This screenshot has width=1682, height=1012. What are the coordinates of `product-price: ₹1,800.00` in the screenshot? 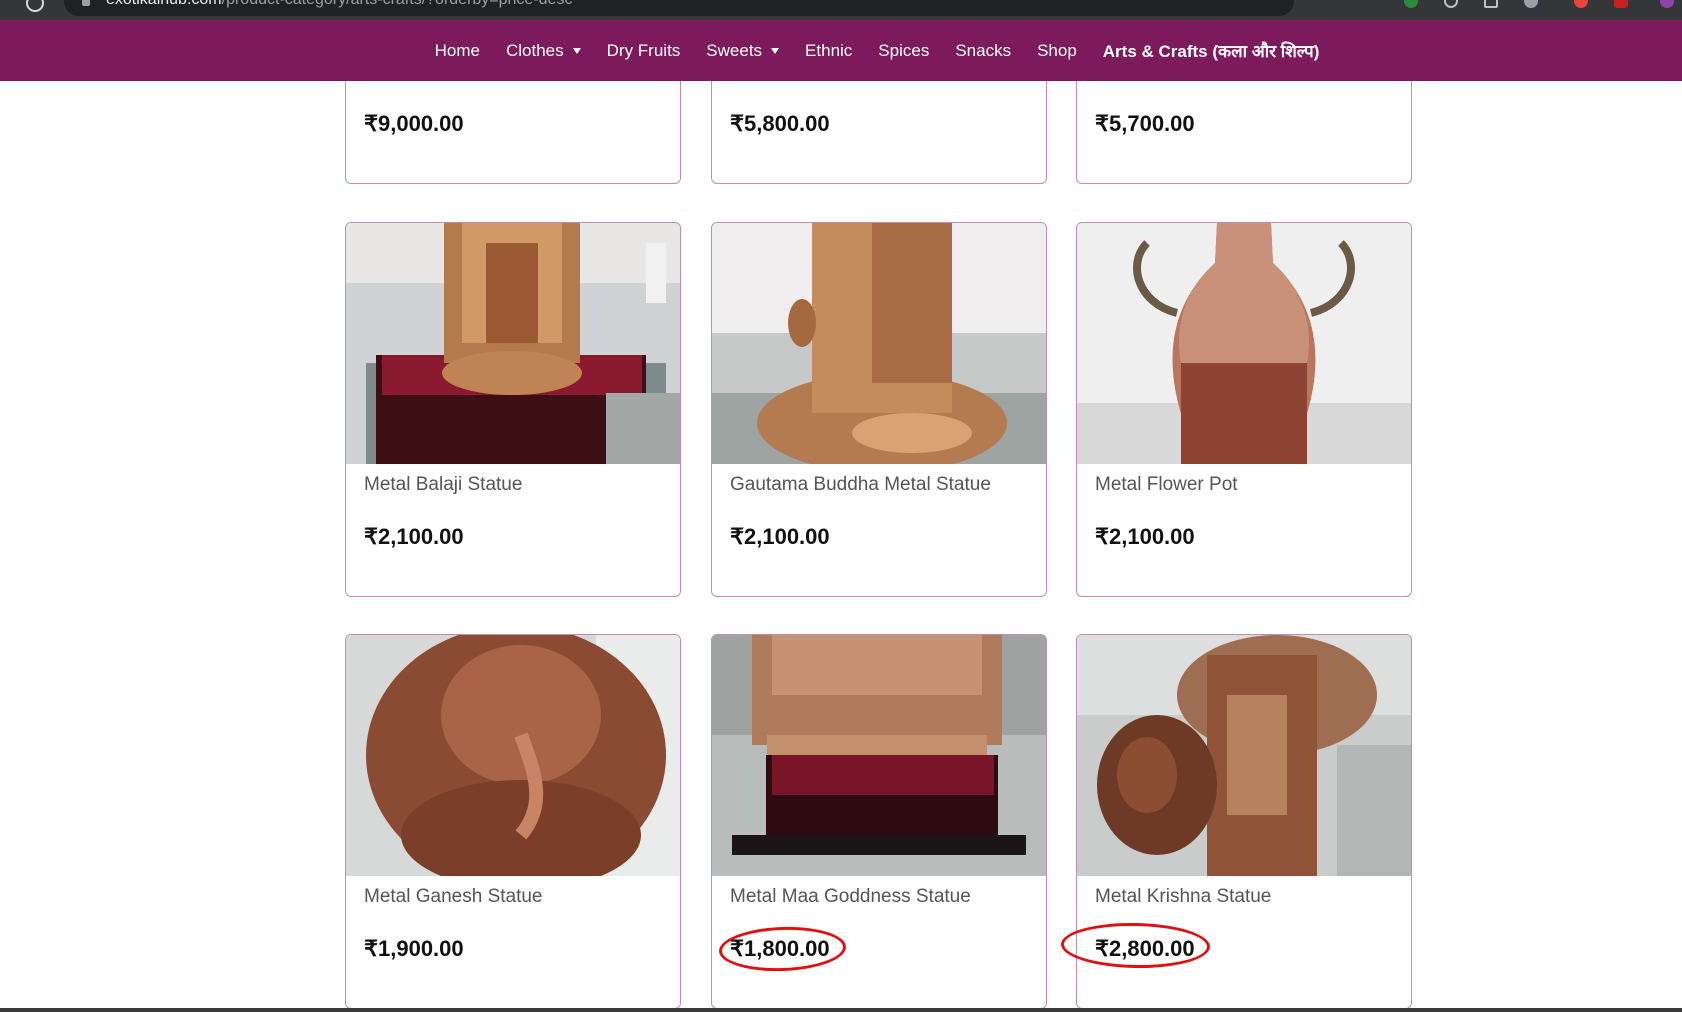 It's located at (780, 948).